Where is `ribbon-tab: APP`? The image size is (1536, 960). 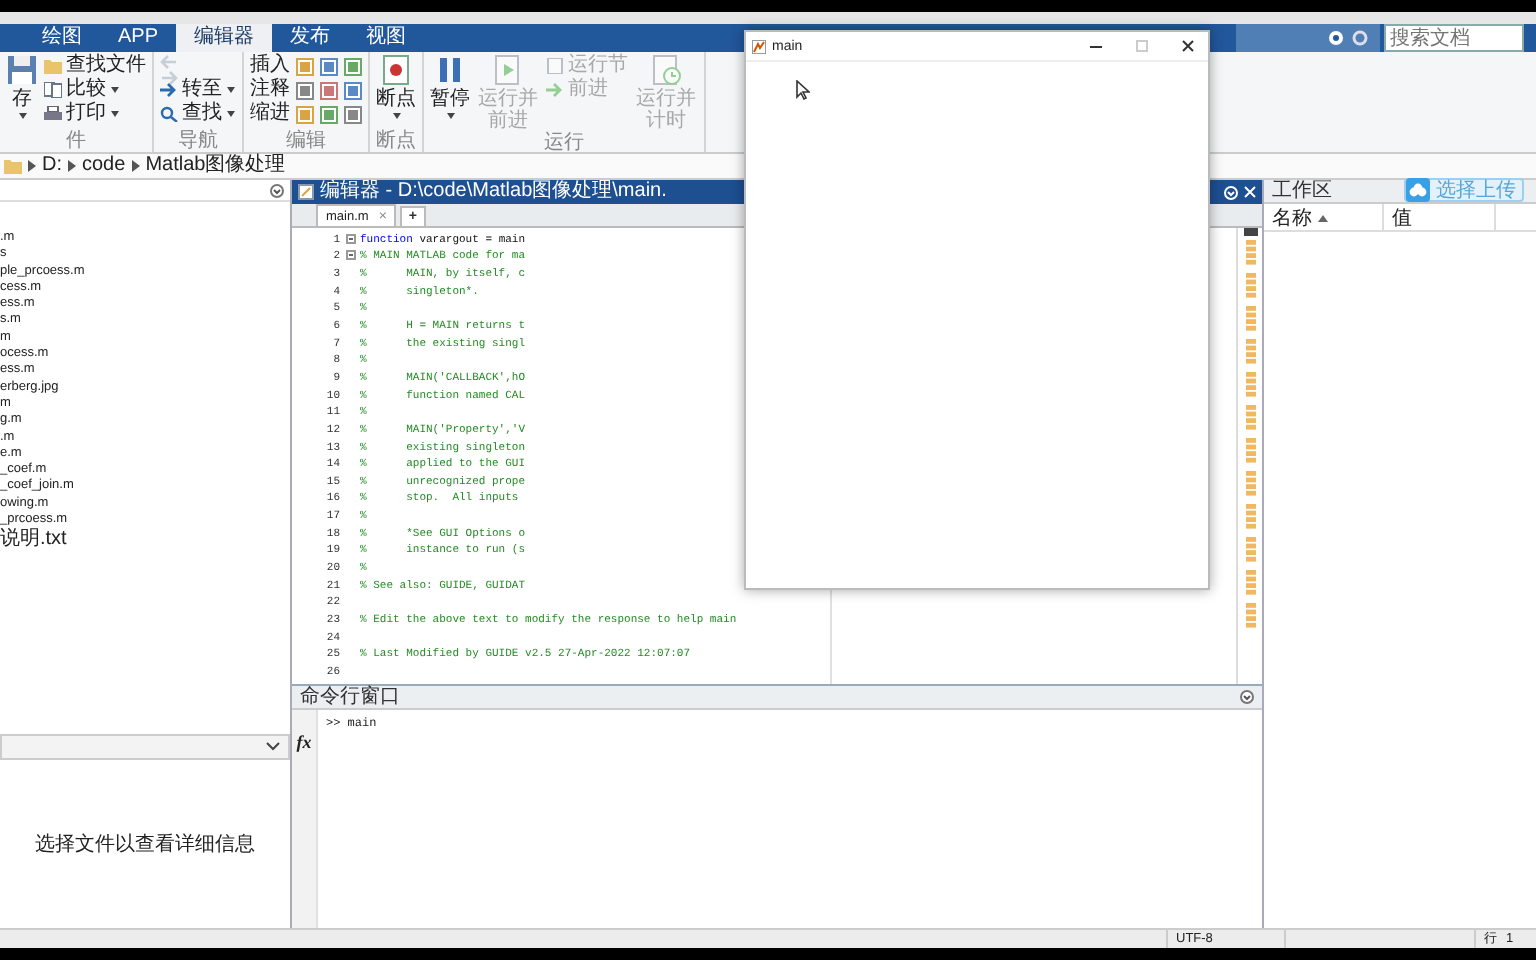
ribbon-tab: APP is located at coordinates (138, 38).